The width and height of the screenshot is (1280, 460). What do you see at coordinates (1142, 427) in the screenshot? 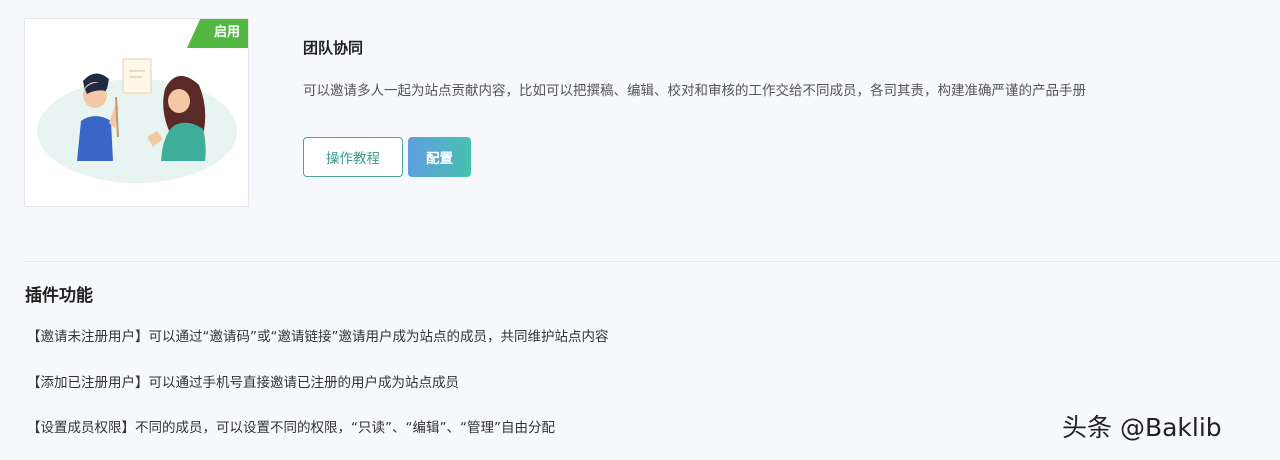
I see `watermark: 头条 @Baklib` at bounding box center [1142, 427].